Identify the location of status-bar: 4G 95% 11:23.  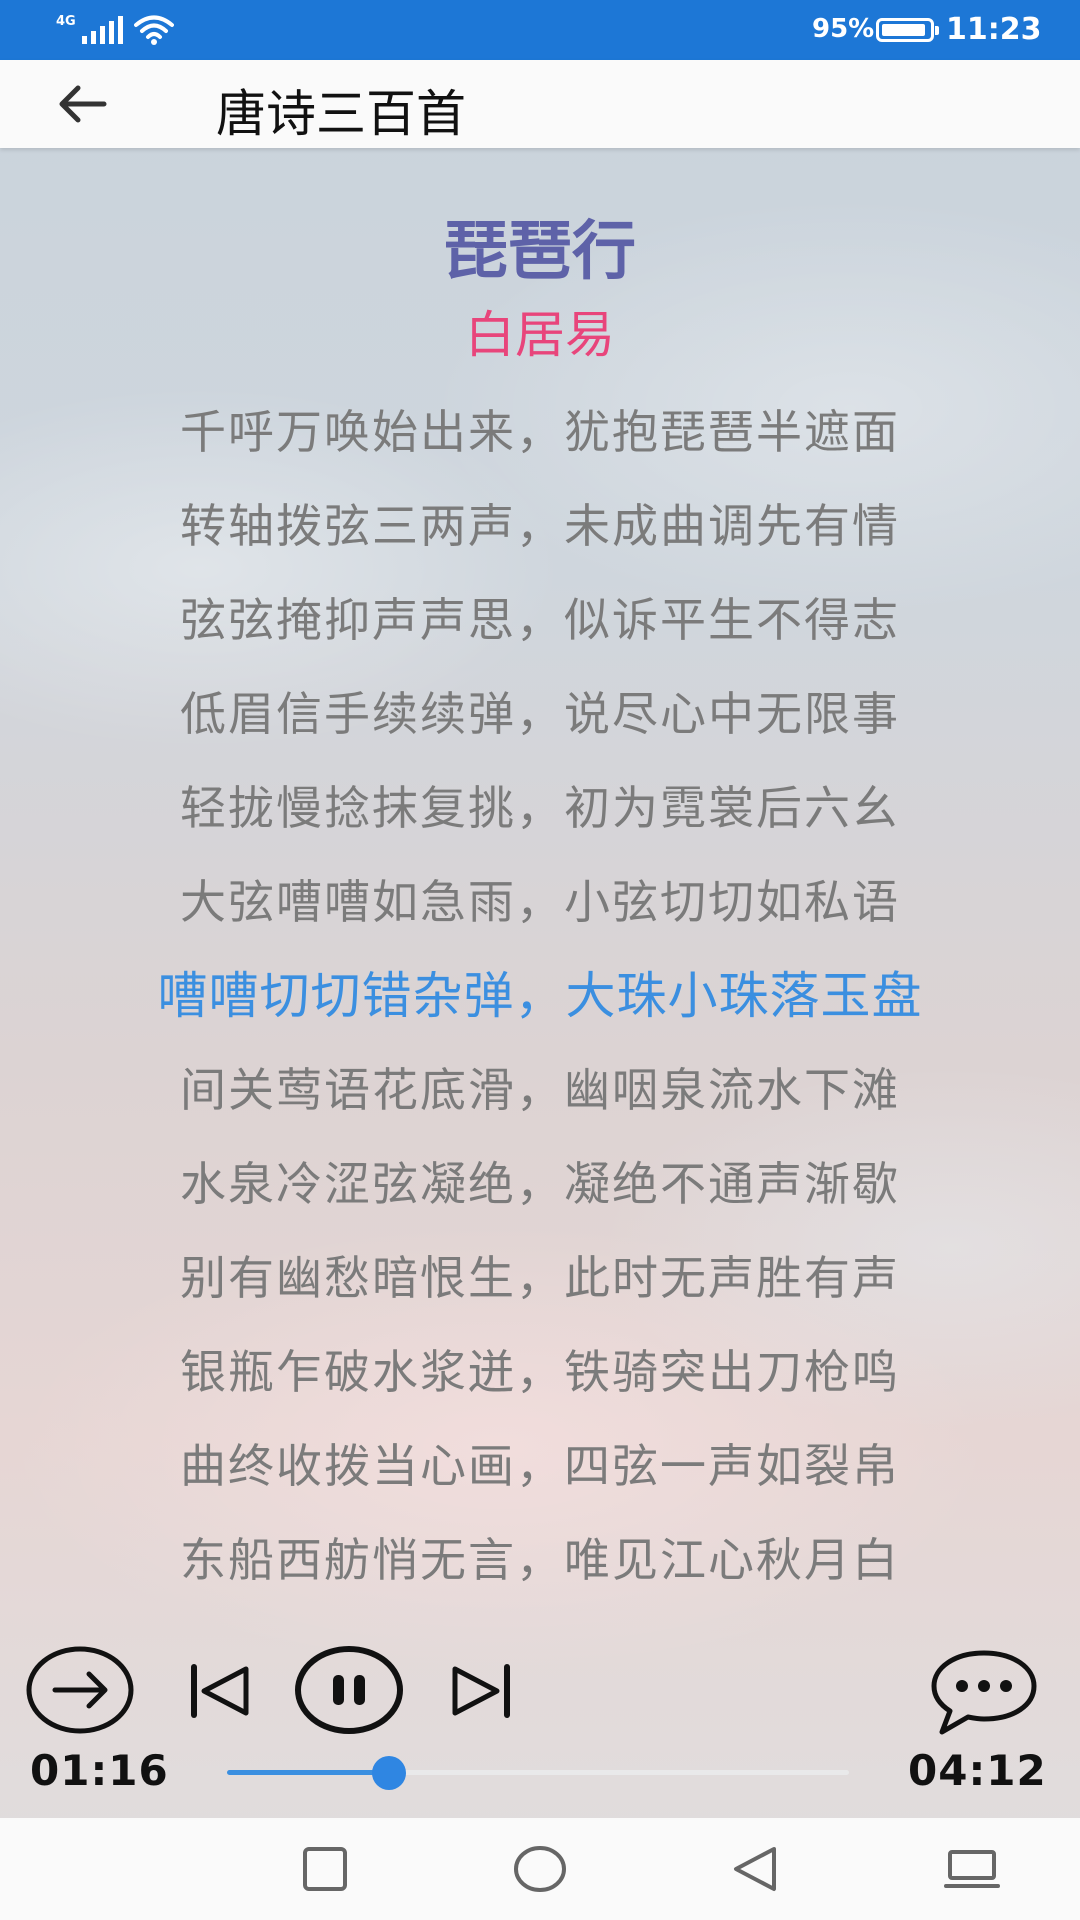
(540, 30).